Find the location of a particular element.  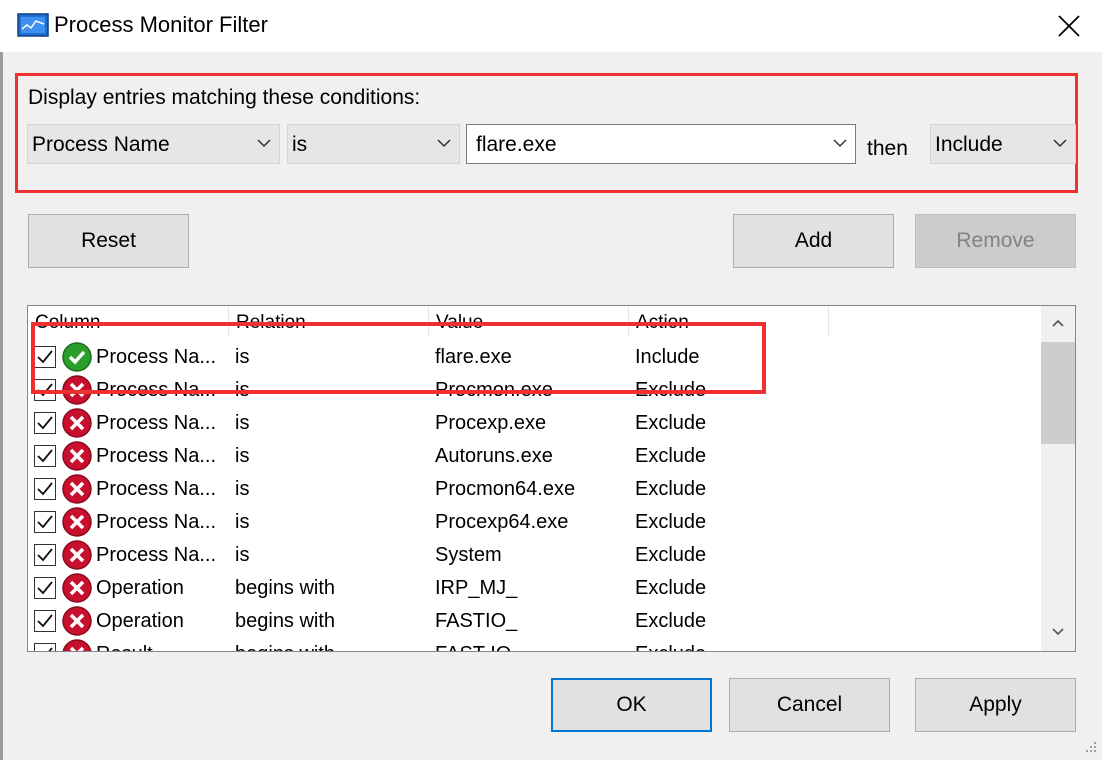

header-action: Action is located at coordinates (729, 321).